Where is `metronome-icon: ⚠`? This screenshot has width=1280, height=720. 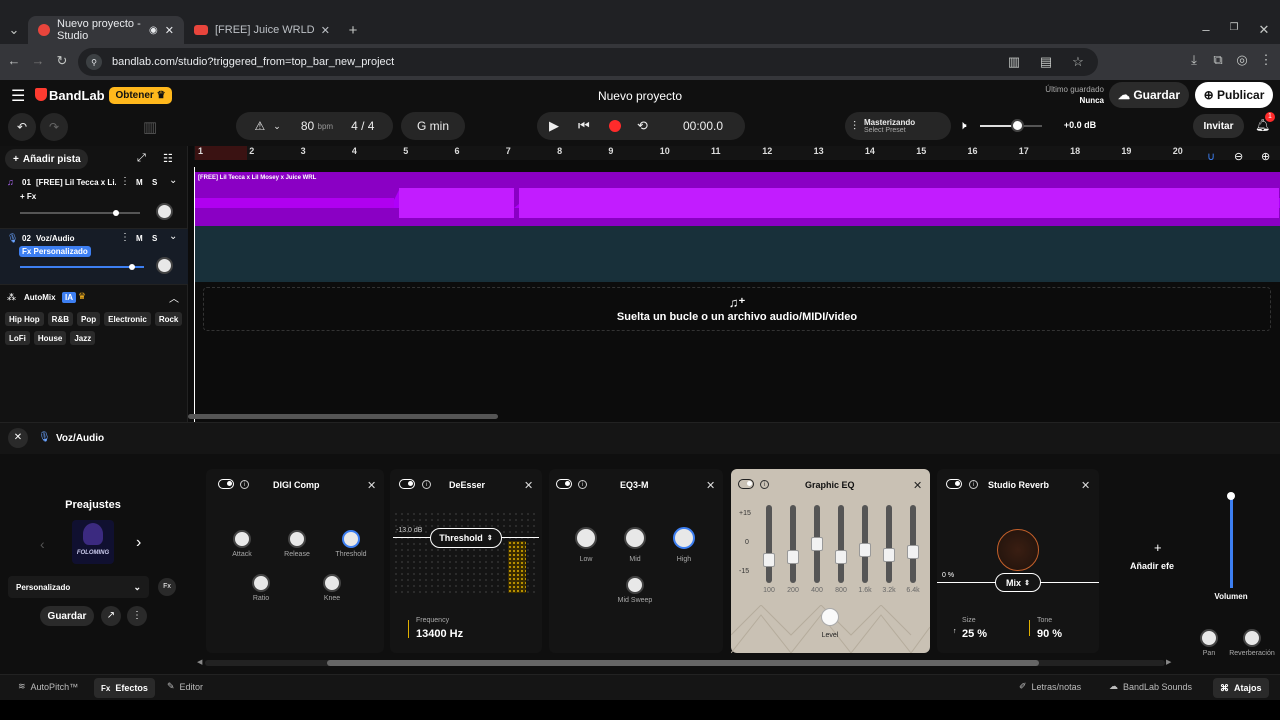 metronome-icon: ⚠ is located at coordinates (260, 126).